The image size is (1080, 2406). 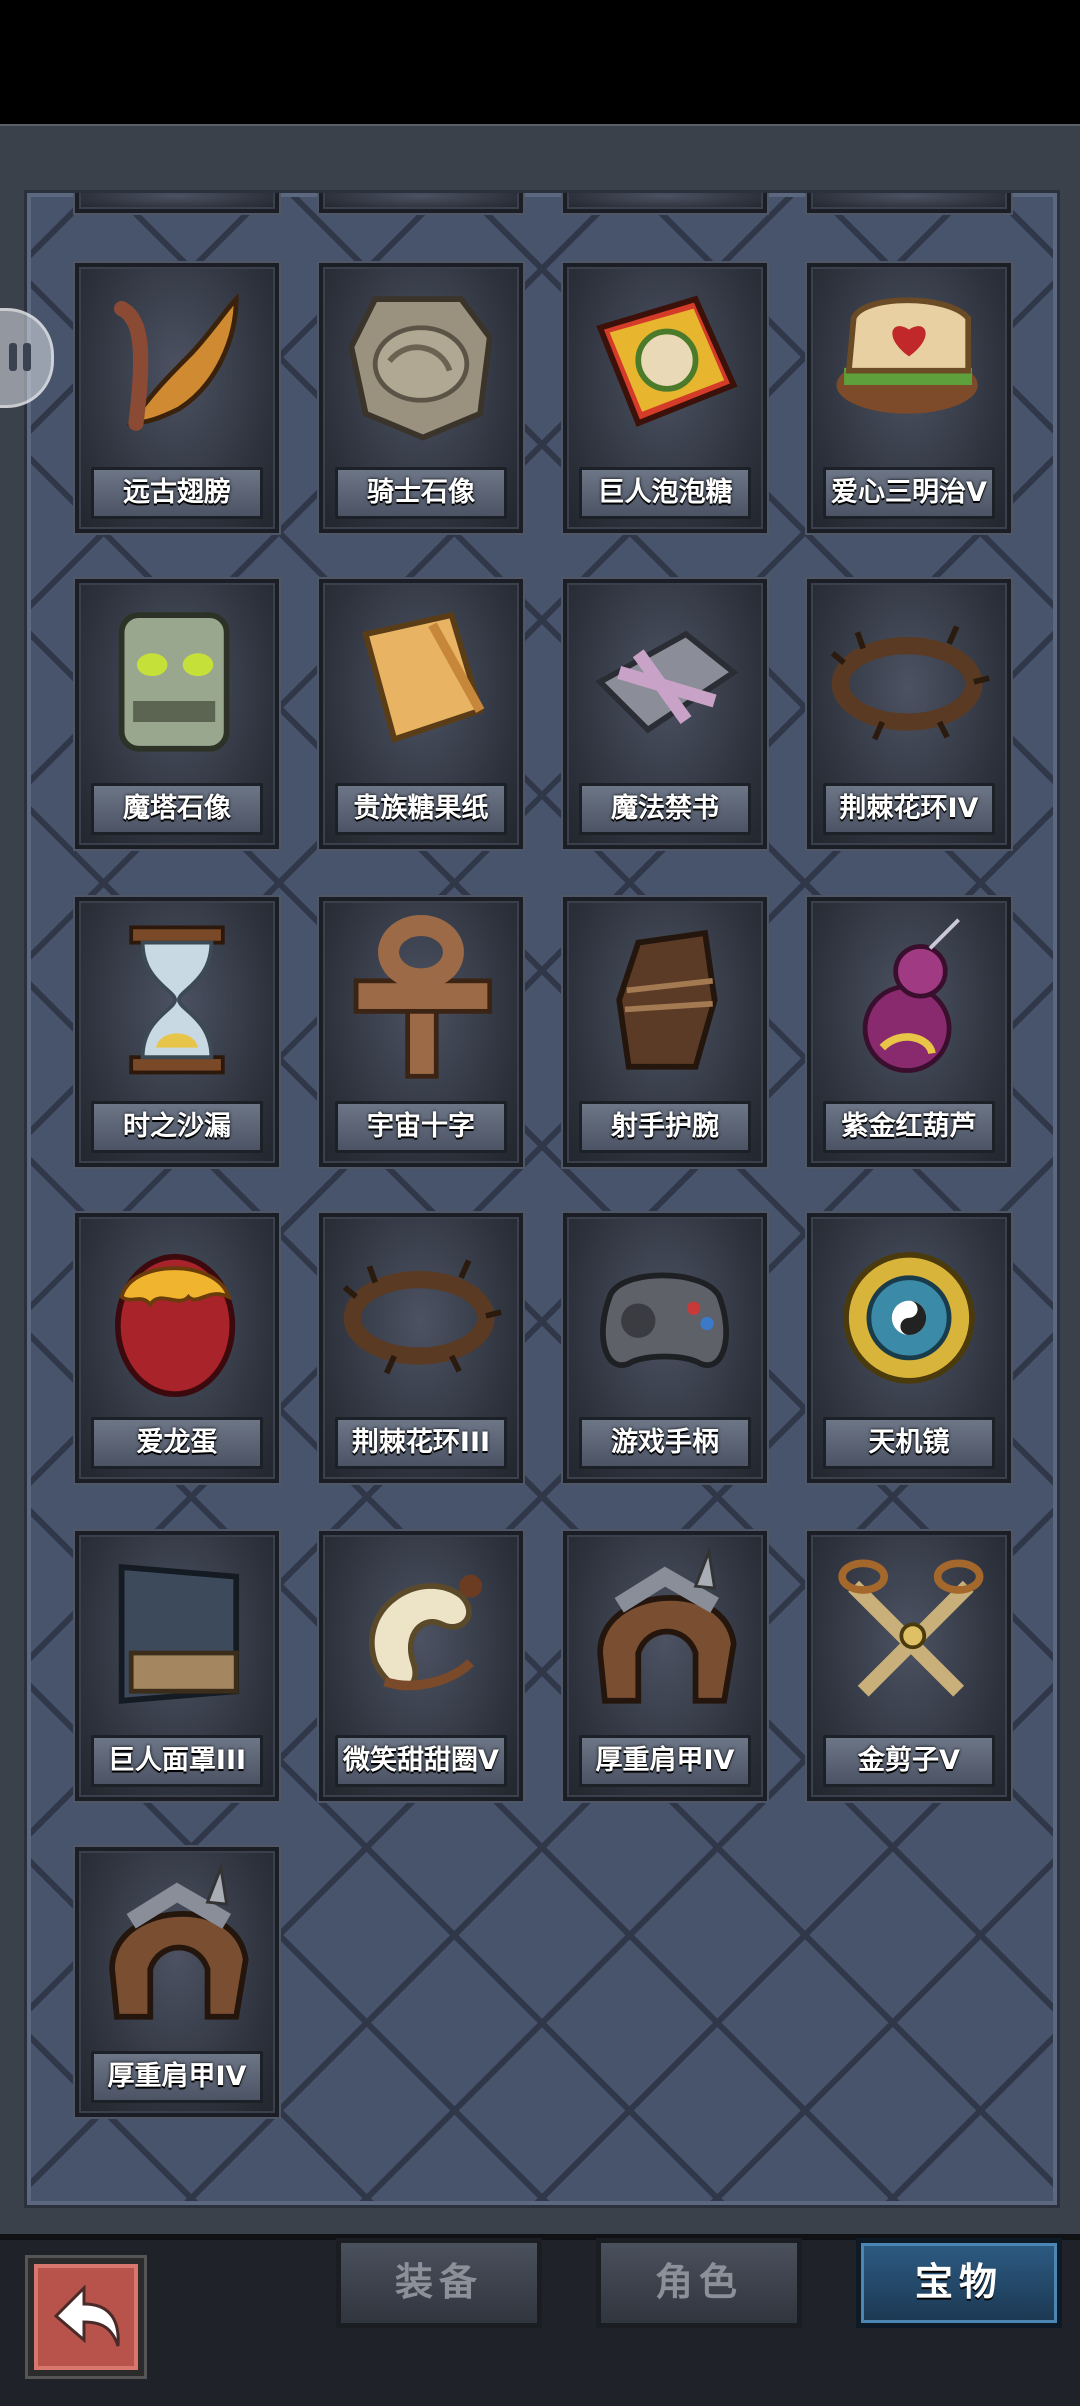 What do you see at coordinates (423, 996) in the screenshot?
I see `ankh-cross-icon` at bounding box center [423, 996].